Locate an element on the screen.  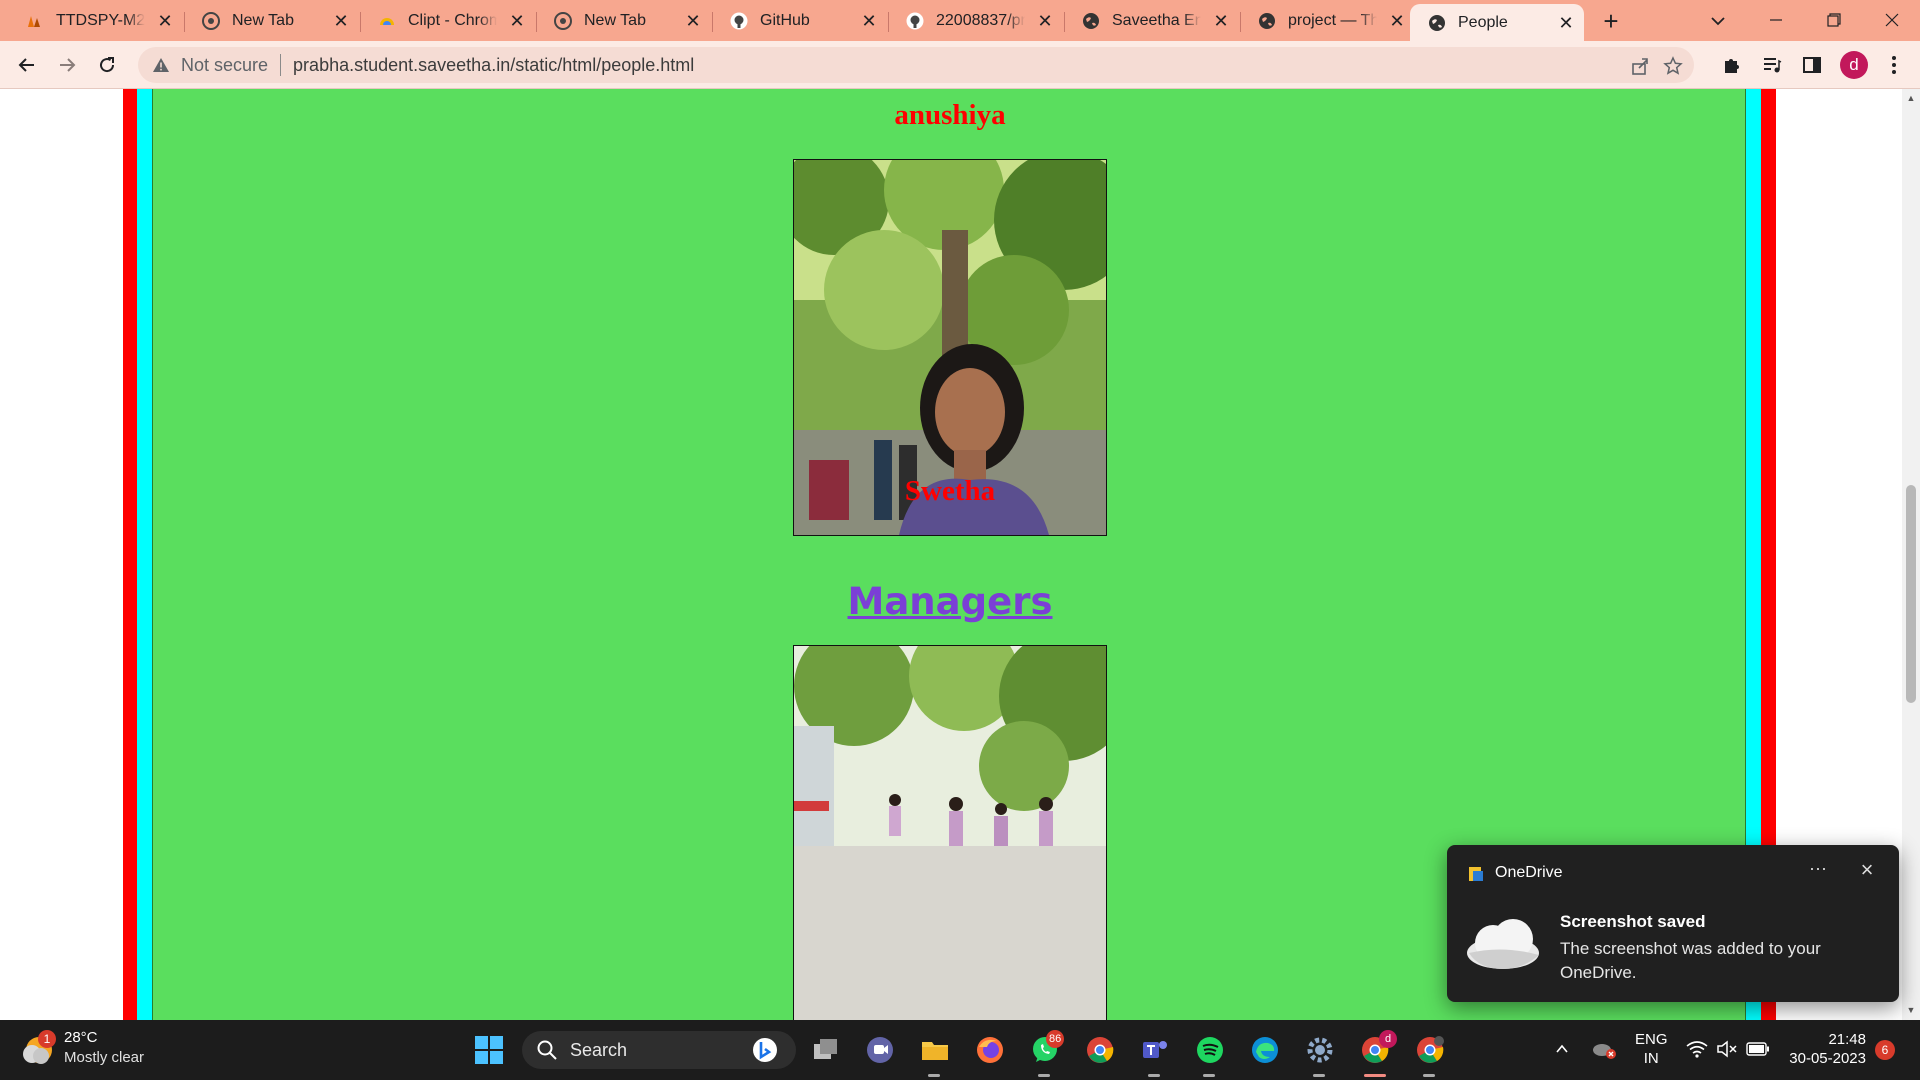
tab-search-button is located at coordinates (1718, 21).